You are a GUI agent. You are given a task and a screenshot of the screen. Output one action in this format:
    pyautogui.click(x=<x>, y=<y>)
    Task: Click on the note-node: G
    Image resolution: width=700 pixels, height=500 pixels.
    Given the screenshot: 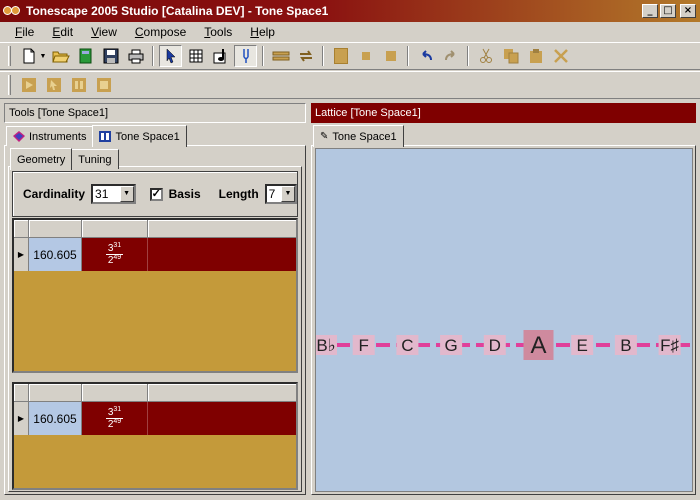 What is the action you would take?
    pyautogui.click(x=451, y=345)
    